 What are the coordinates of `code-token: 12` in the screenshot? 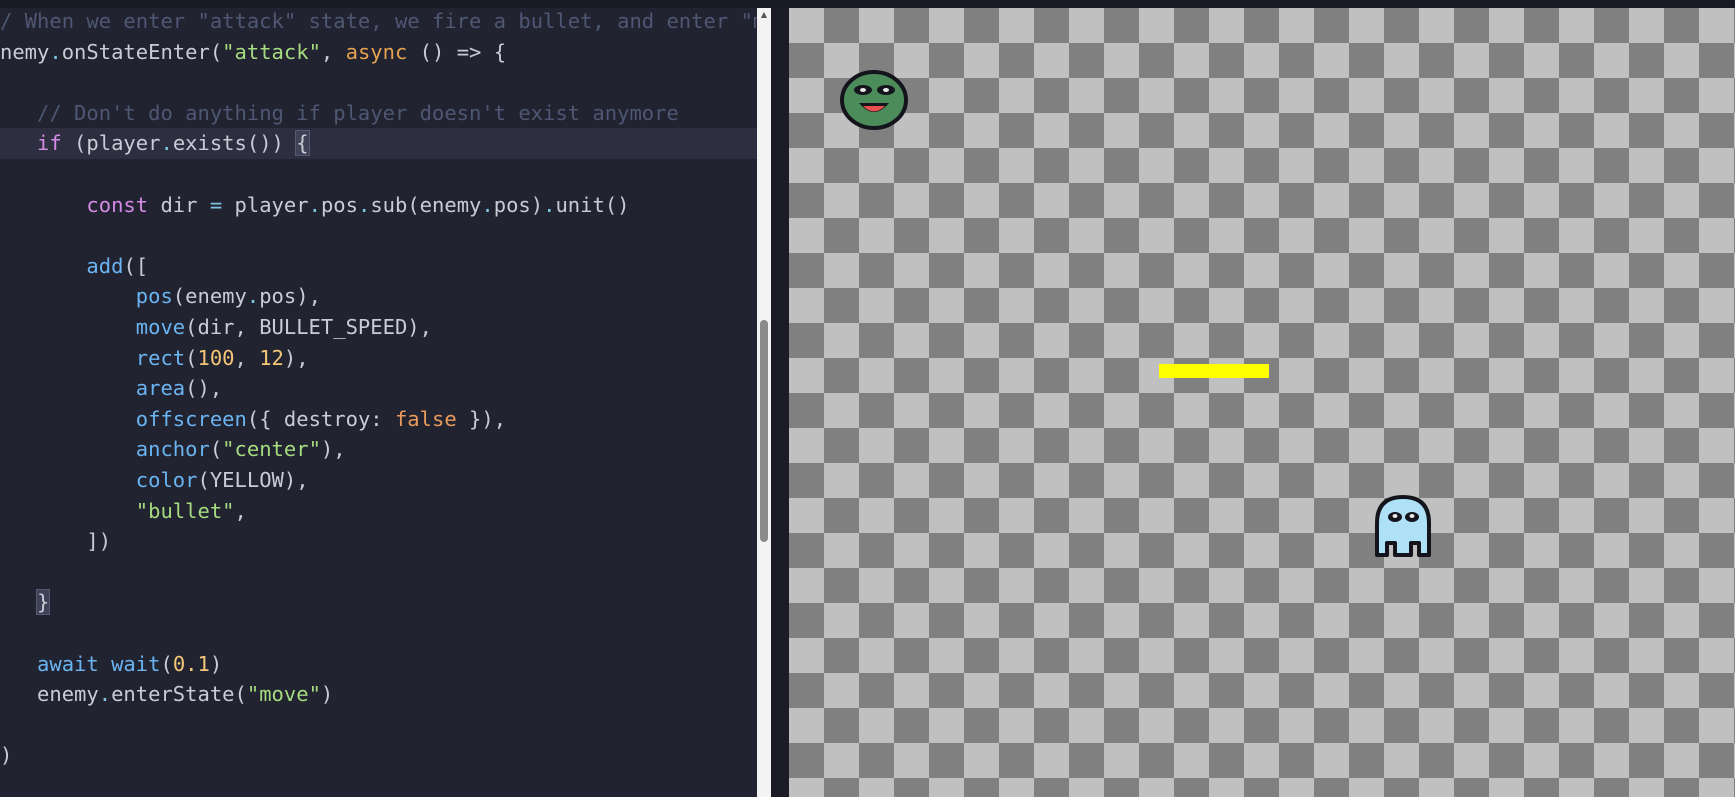 It's located at (271, 357).